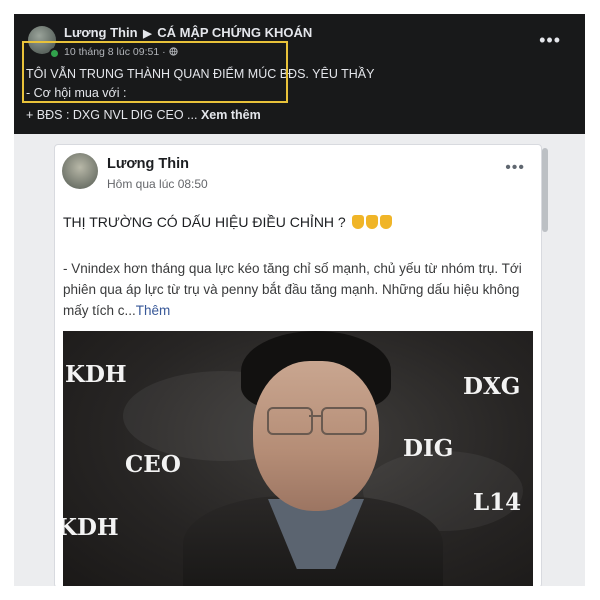 The image size is (600, 600). What do you see at coordinates (101, 32) in the screenshot?
I see `author-name: Lương Thin` at bounding box center [101, 32].